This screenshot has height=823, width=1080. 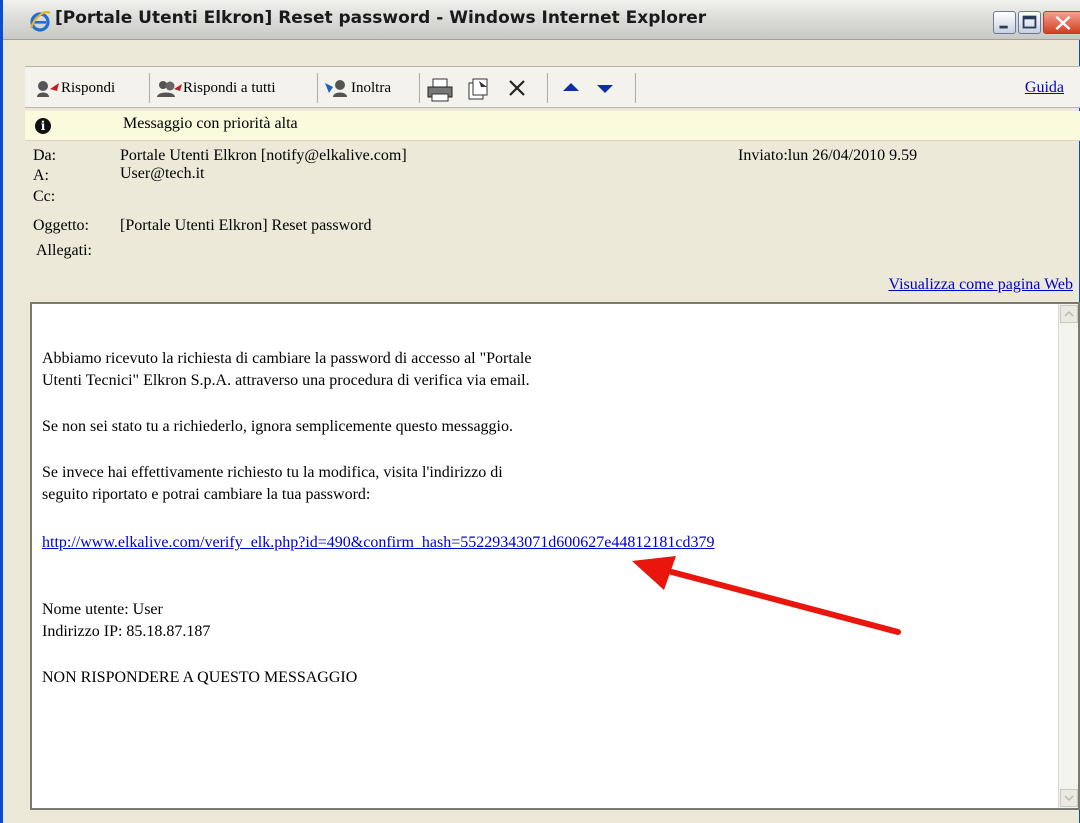 What do you see at coordinates (61, 225) in the screenshot?
I see `subject-label: Oggetto:` at bounding box center [61, 225].